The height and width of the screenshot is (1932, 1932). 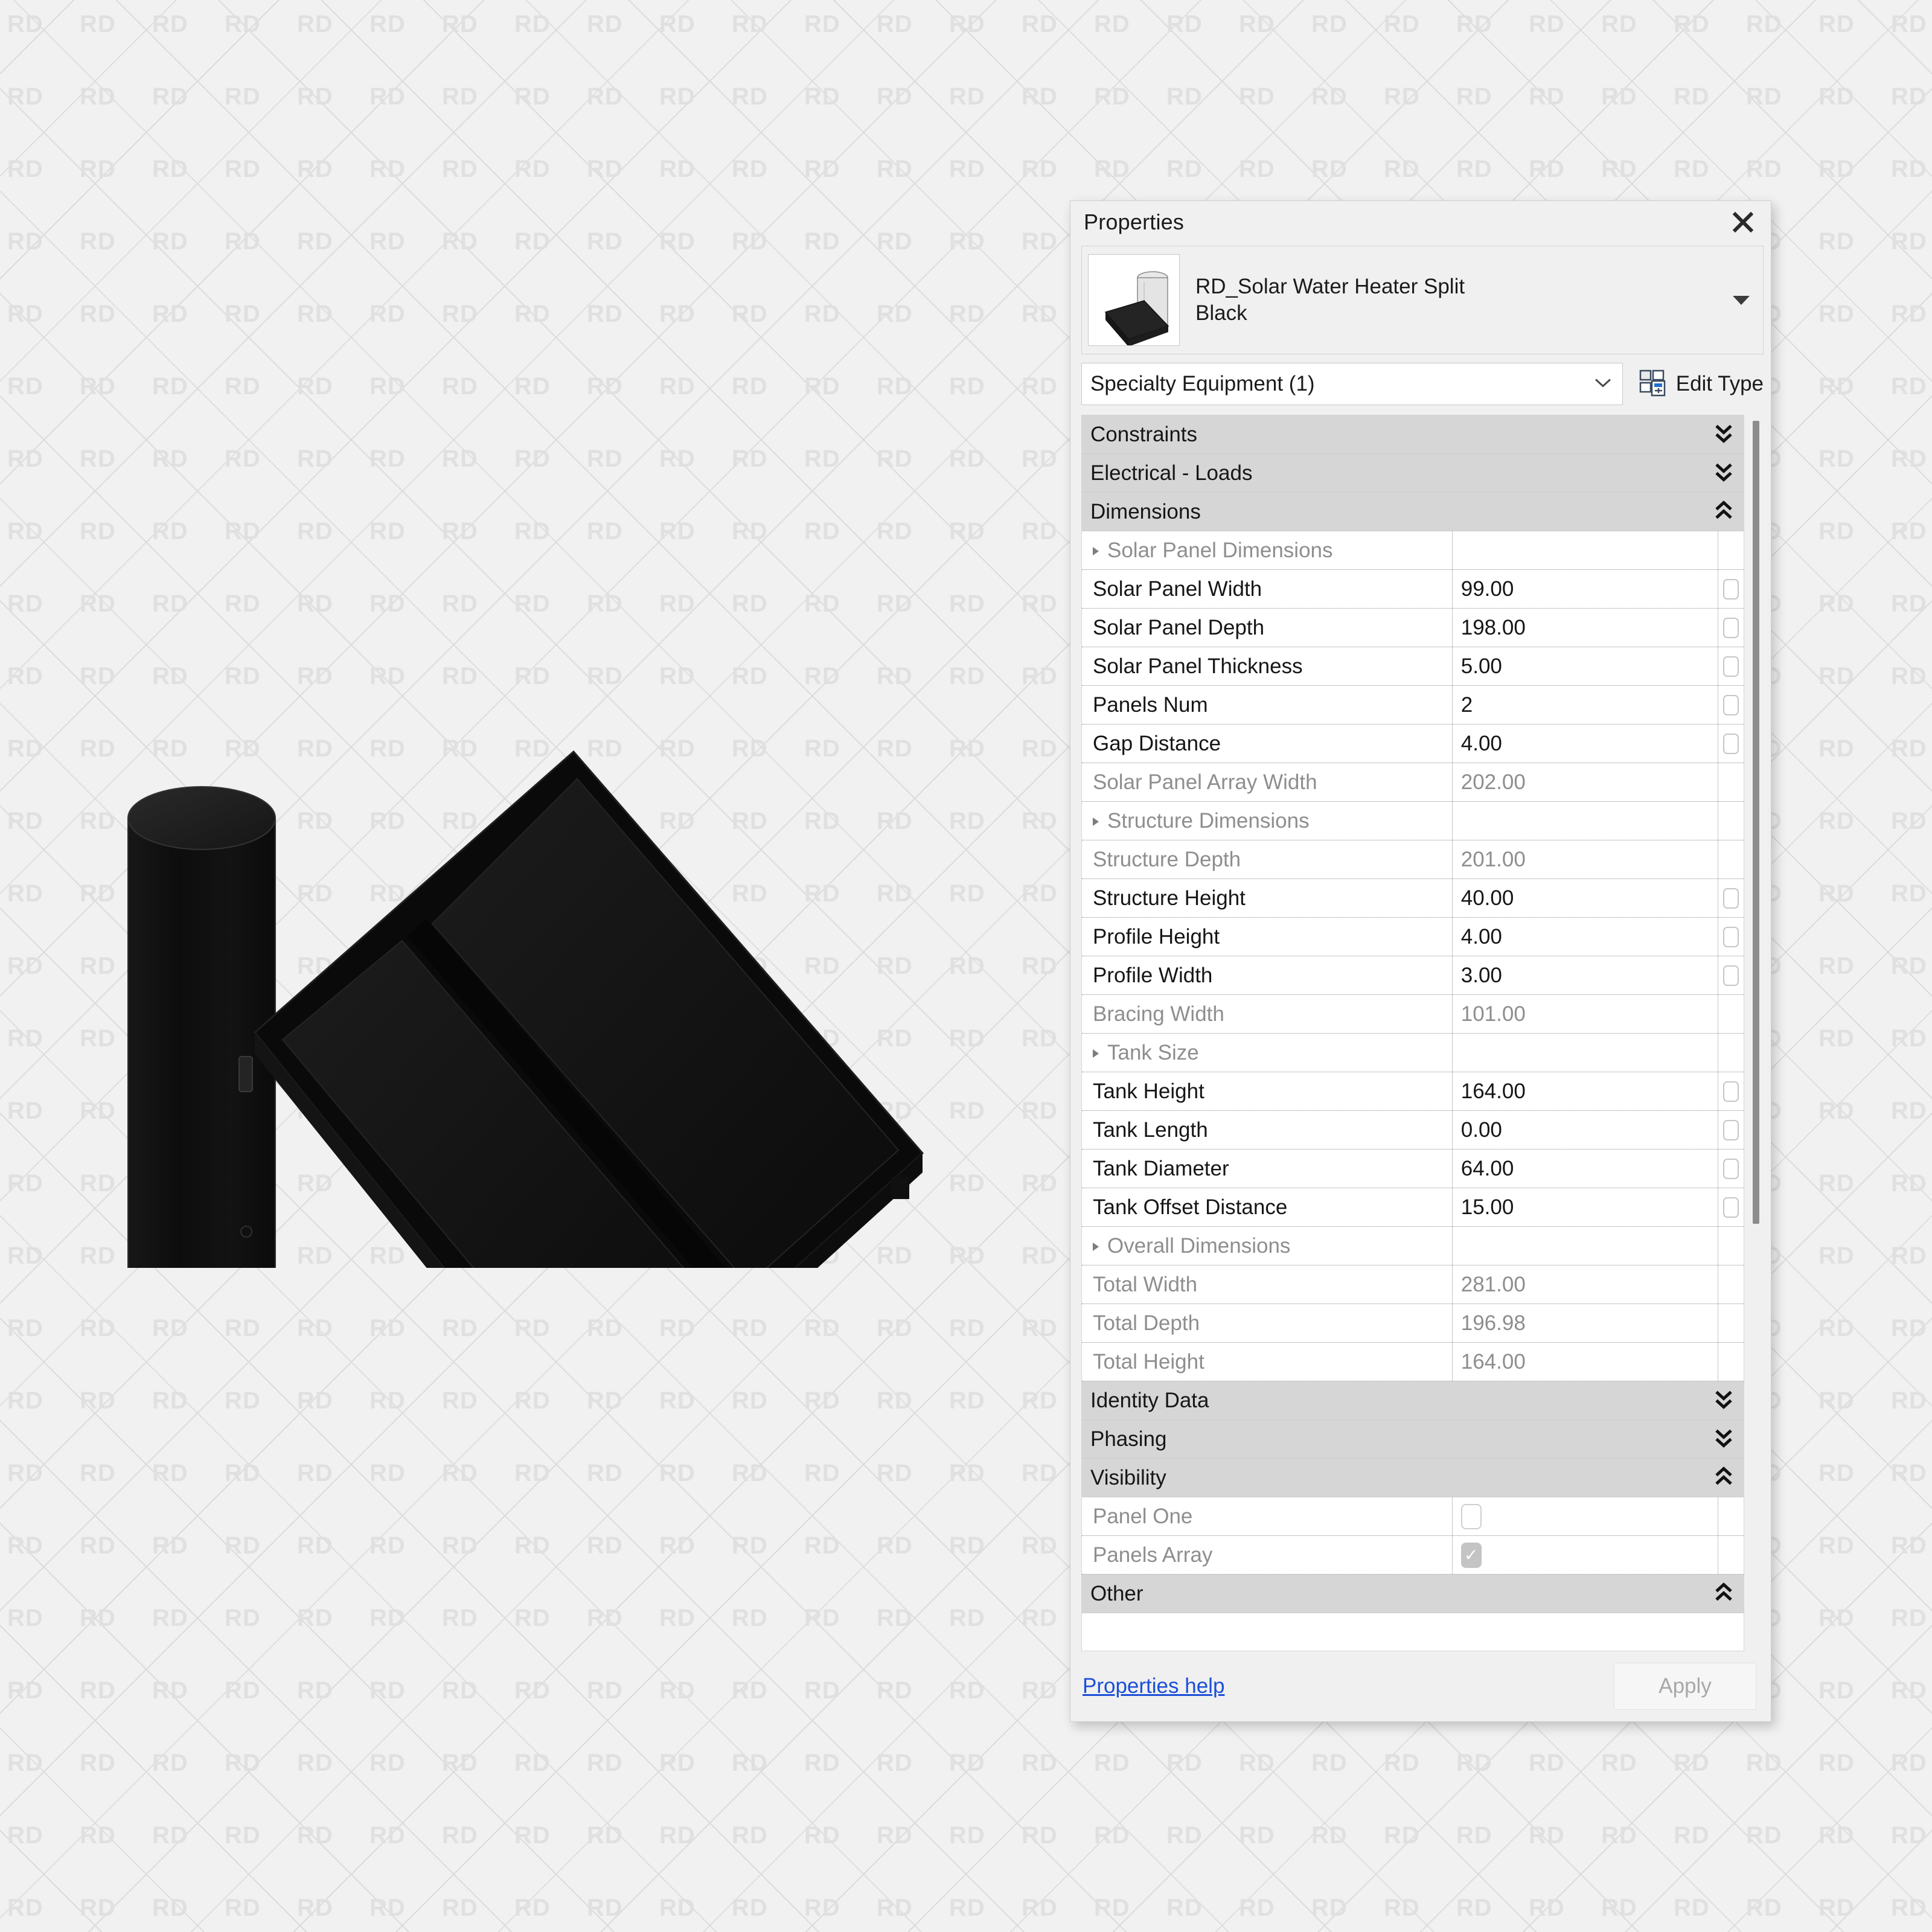 I want to click on scrollbar-thumb, so click(x=1756, y=823).